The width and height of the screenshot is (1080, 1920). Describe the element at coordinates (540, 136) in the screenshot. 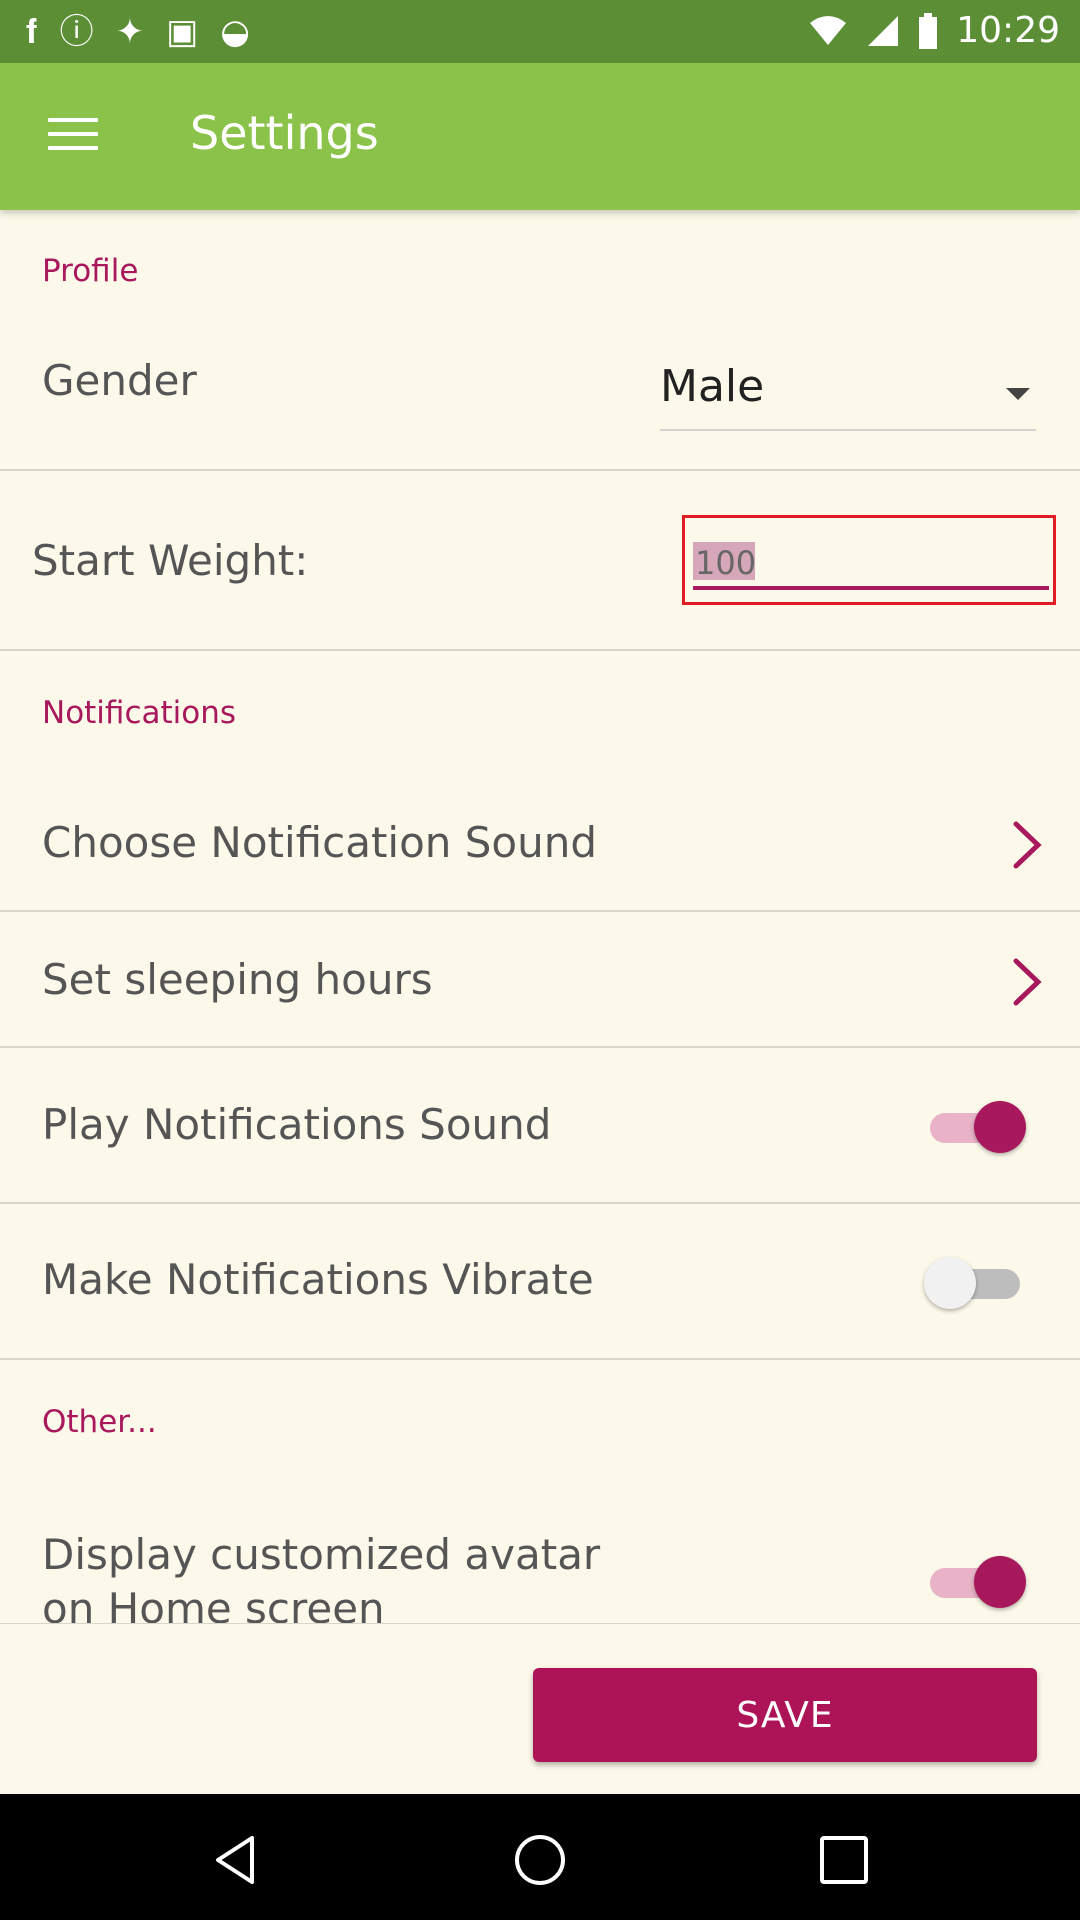

I see `app-toolbar: Settings` at that location.